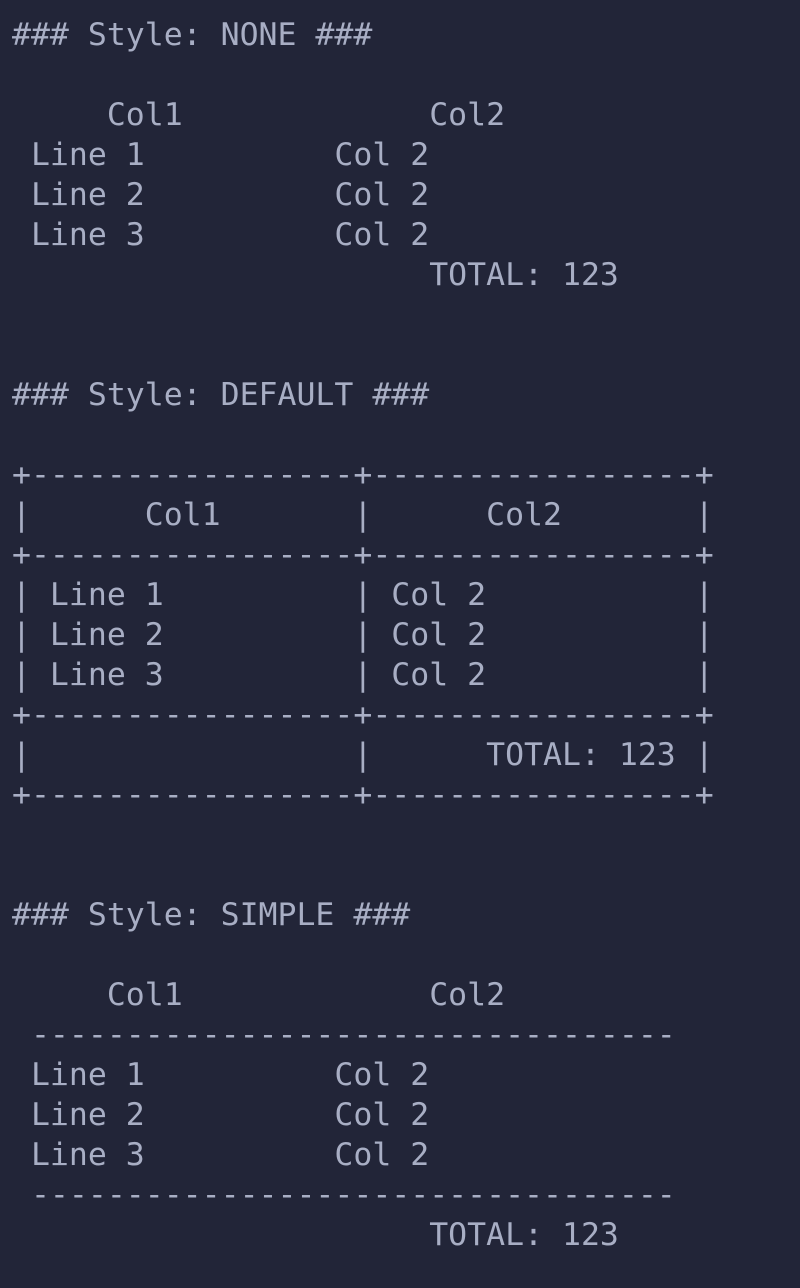 The height and width of the screenshot is (1288, 800). Describe the element at coordinates (344, 1195) in the screenshot. I see `simple-table-footer-rule: ----------------------------------` at that location.